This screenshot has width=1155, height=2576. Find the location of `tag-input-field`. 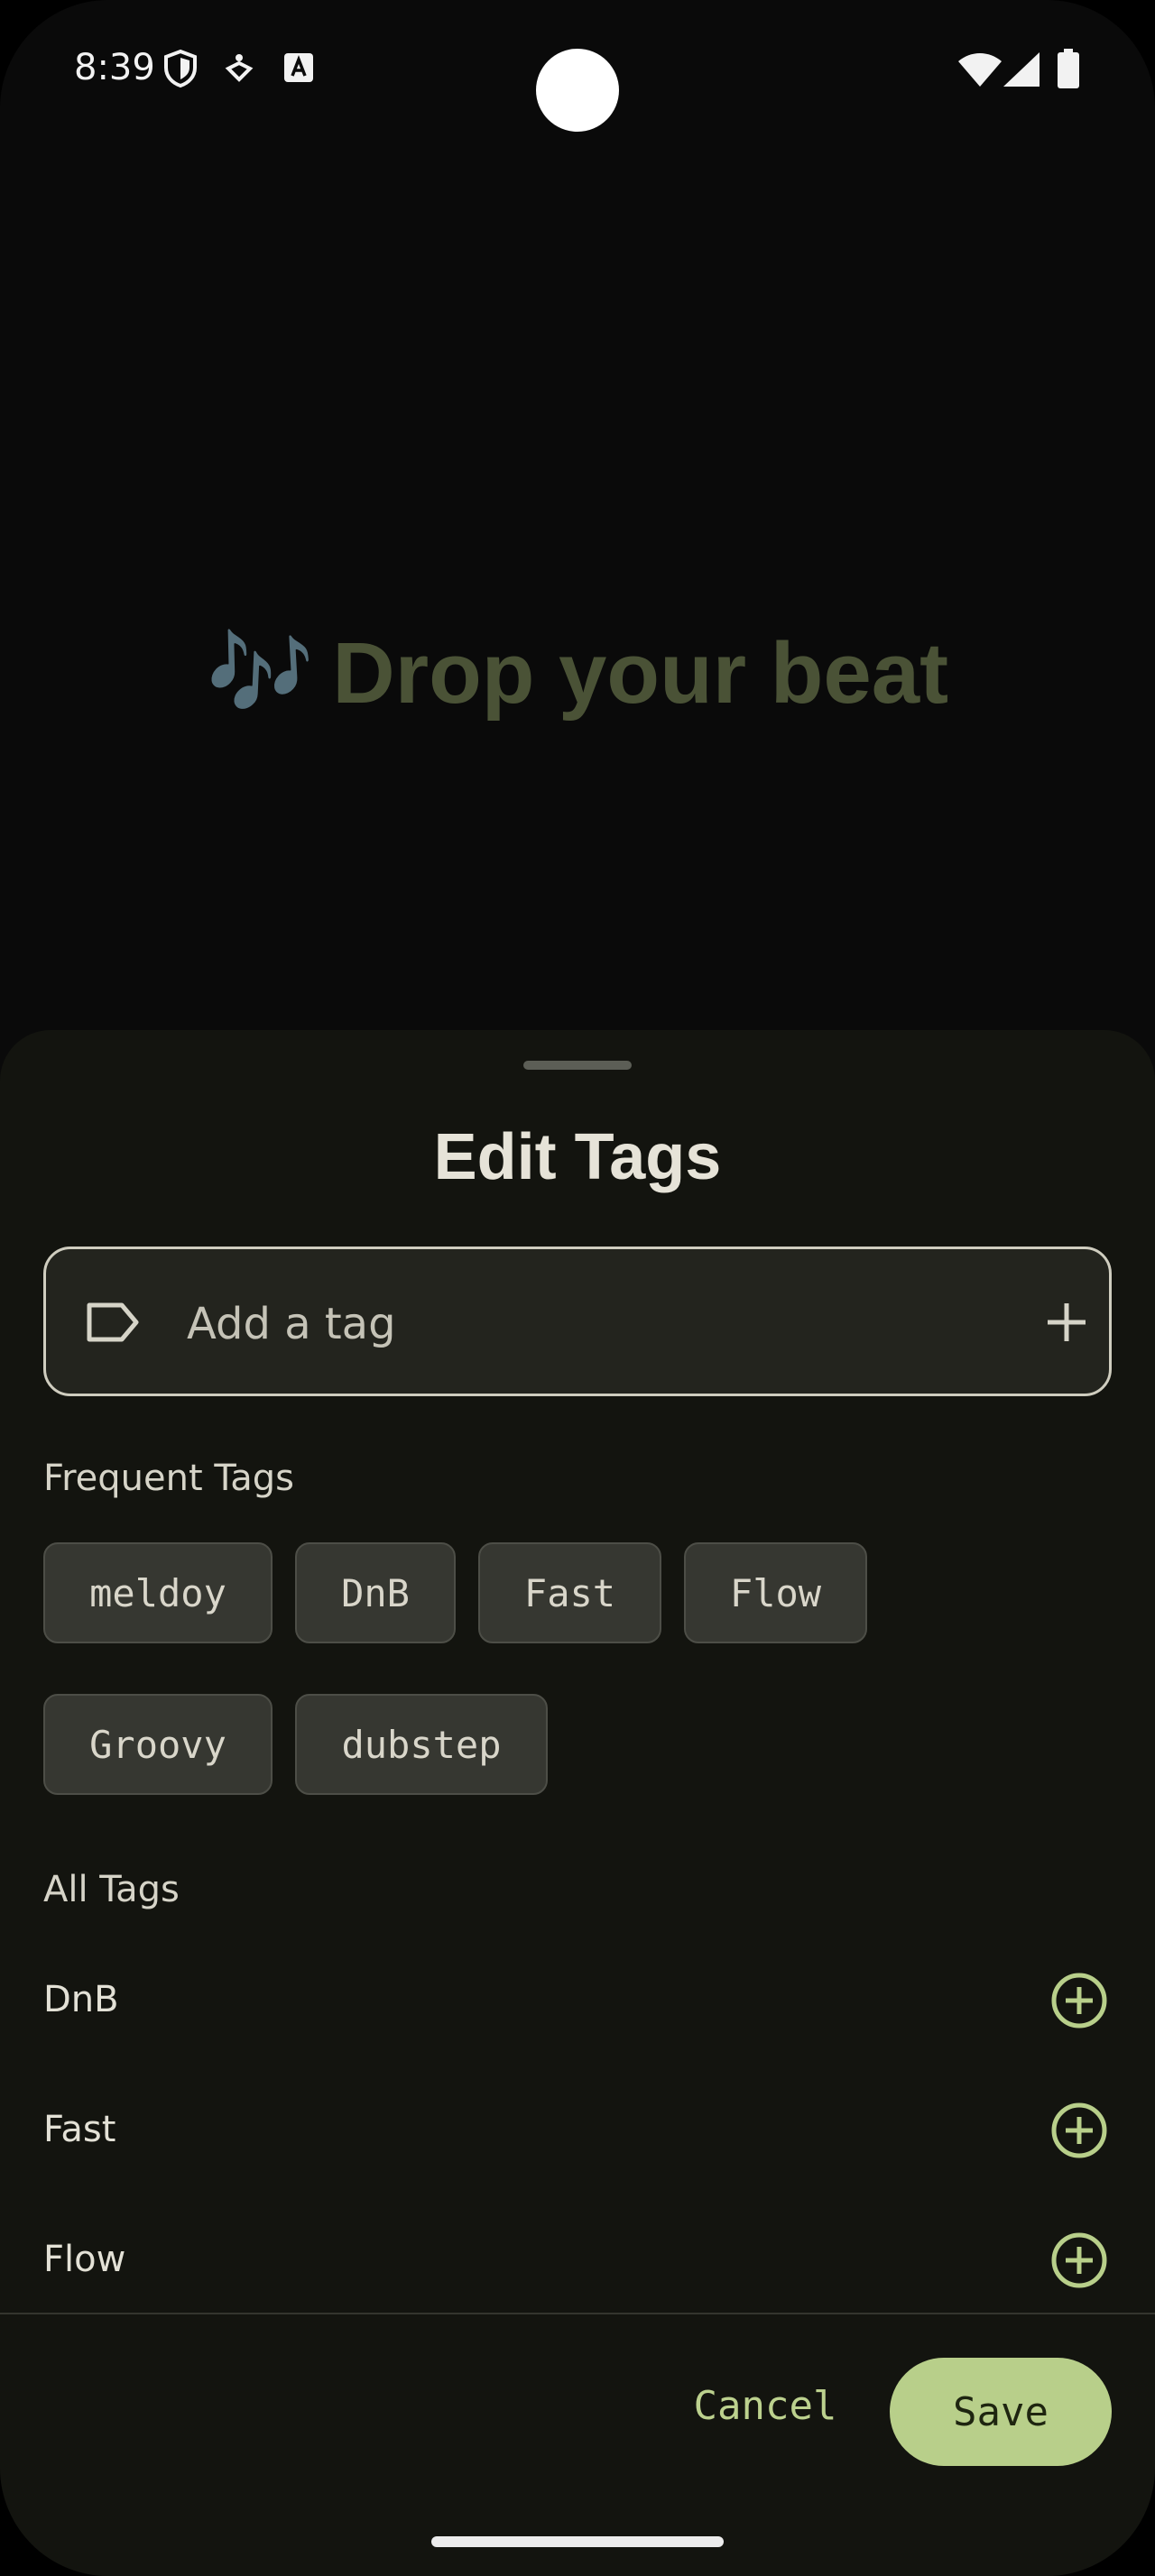

tag-input-field is located at coordinates (577, 1322).